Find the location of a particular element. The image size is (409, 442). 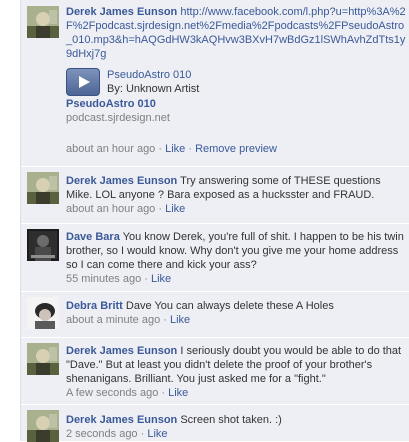

comment-author: Debra Britt is located at coordinates (94, 306).